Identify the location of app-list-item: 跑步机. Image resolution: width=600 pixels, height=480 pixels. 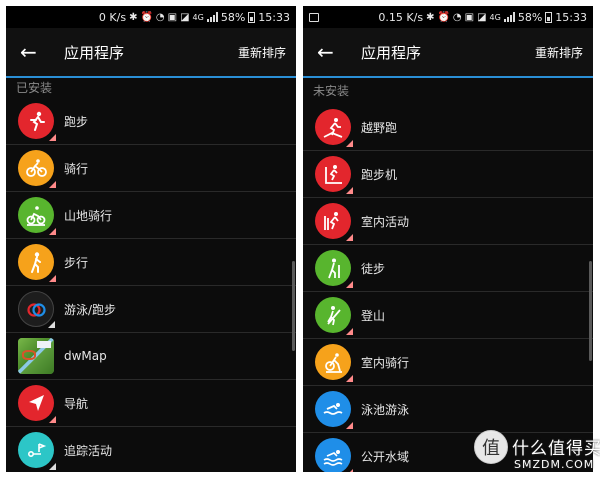
(448, 174).